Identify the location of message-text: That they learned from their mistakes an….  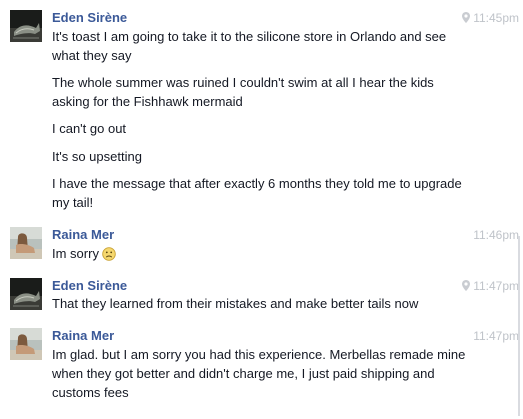
(235, 303).